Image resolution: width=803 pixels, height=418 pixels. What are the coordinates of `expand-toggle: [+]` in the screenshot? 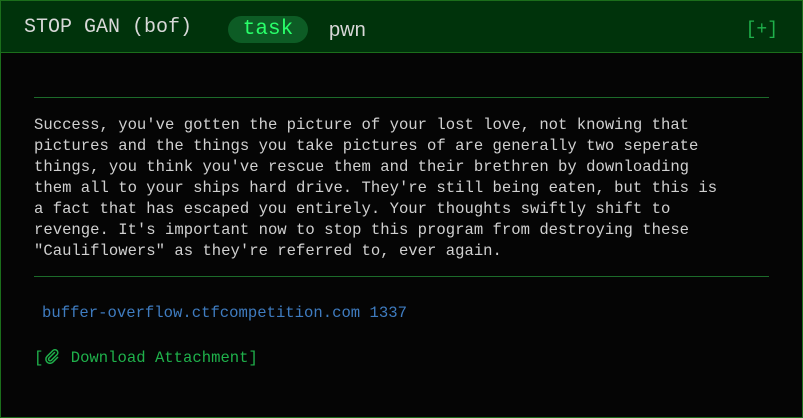 It's located at (762, 30).